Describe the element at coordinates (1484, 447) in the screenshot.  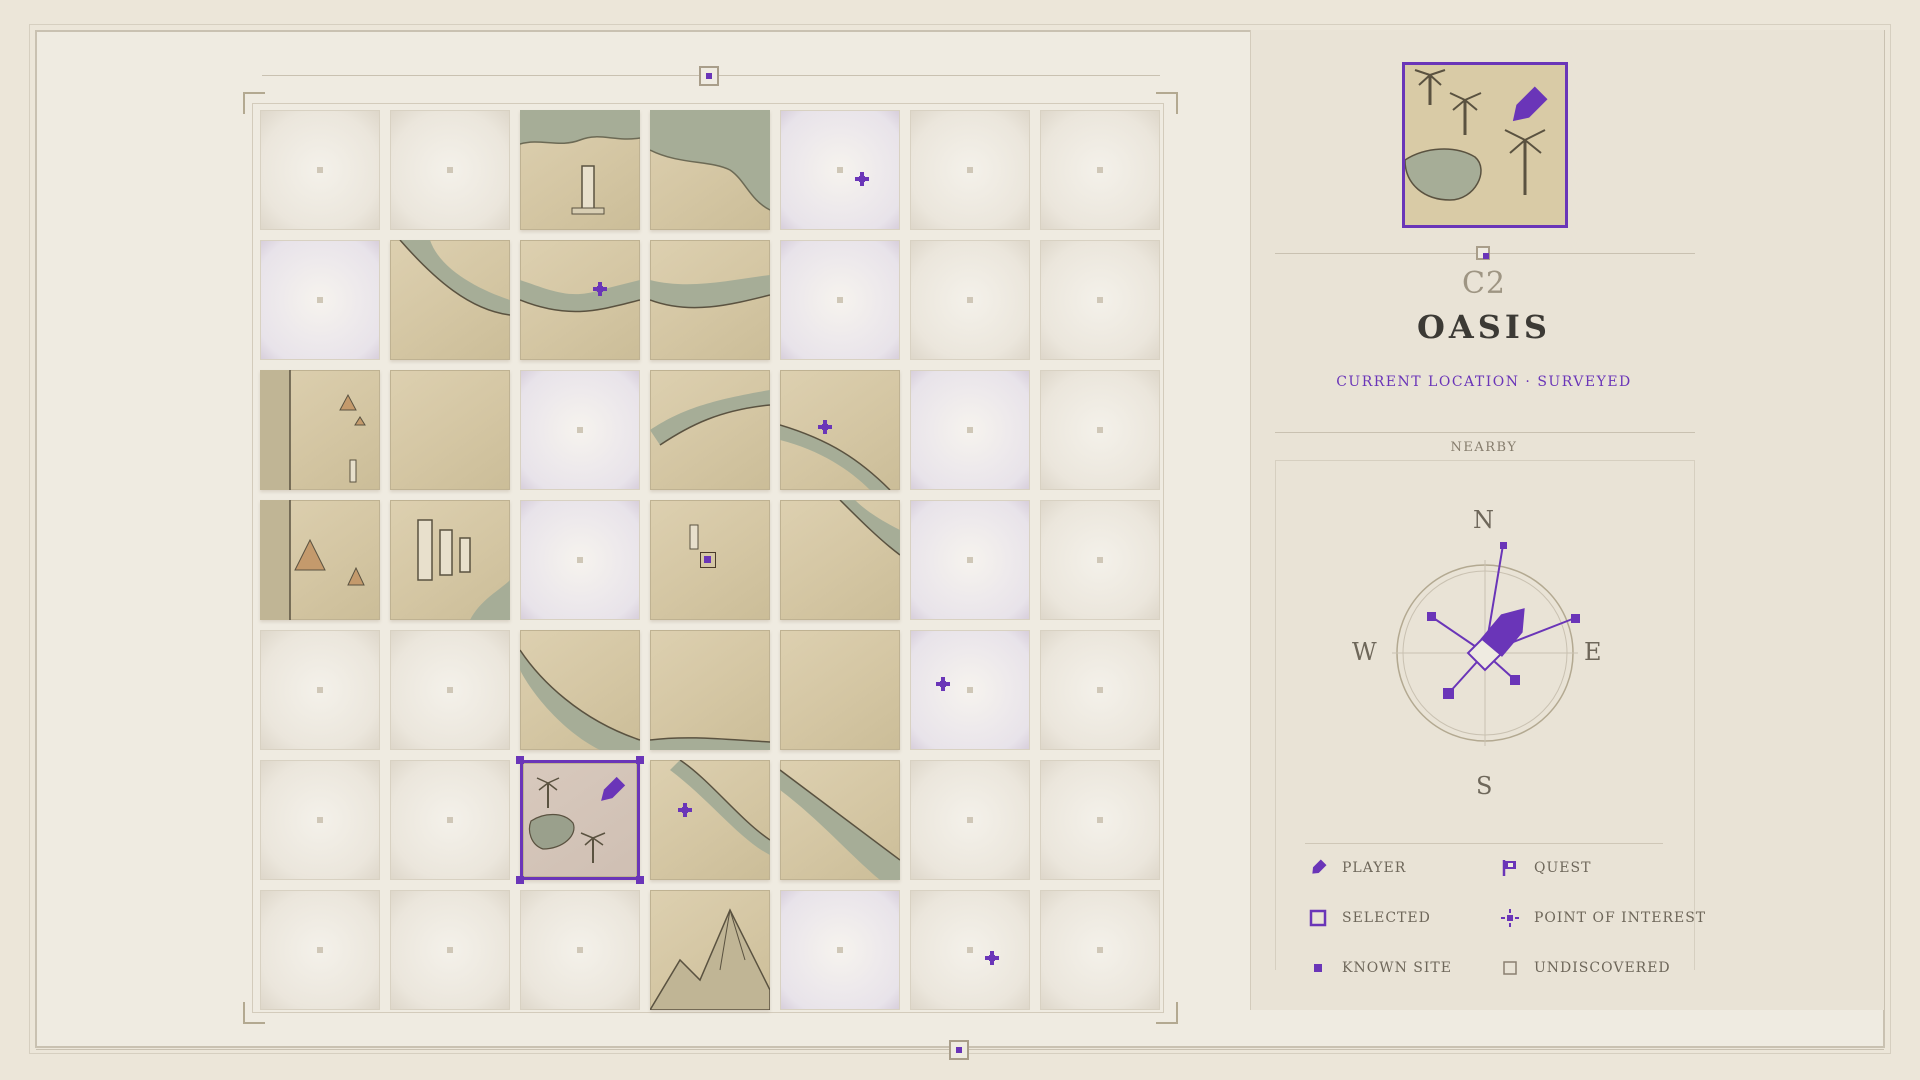
I see `nearby-heading: NEARBY` at that location.